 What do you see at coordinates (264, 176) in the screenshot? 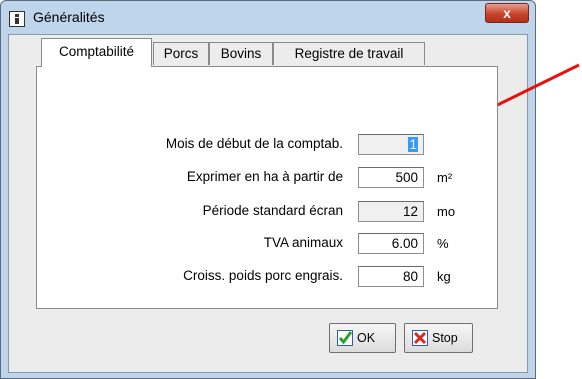
I see `field-label-exprimer-ha: Exprimer en ha à partir de` at bounding box center [264, 176].